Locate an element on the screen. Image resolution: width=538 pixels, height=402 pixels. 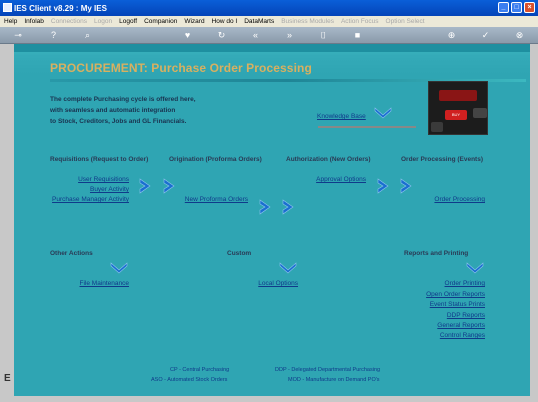
ddp-reports-link: DDP Reports is located at coordinates (439, 315).